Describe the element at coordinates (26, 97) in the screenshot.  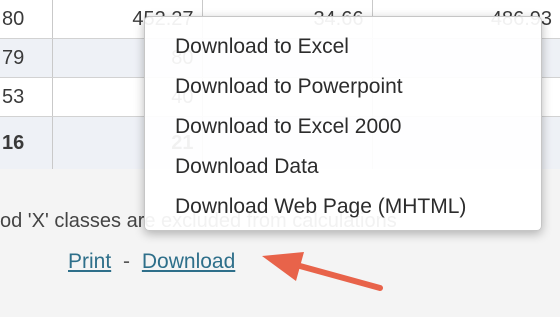
I see `table-cell: 53` at that location.